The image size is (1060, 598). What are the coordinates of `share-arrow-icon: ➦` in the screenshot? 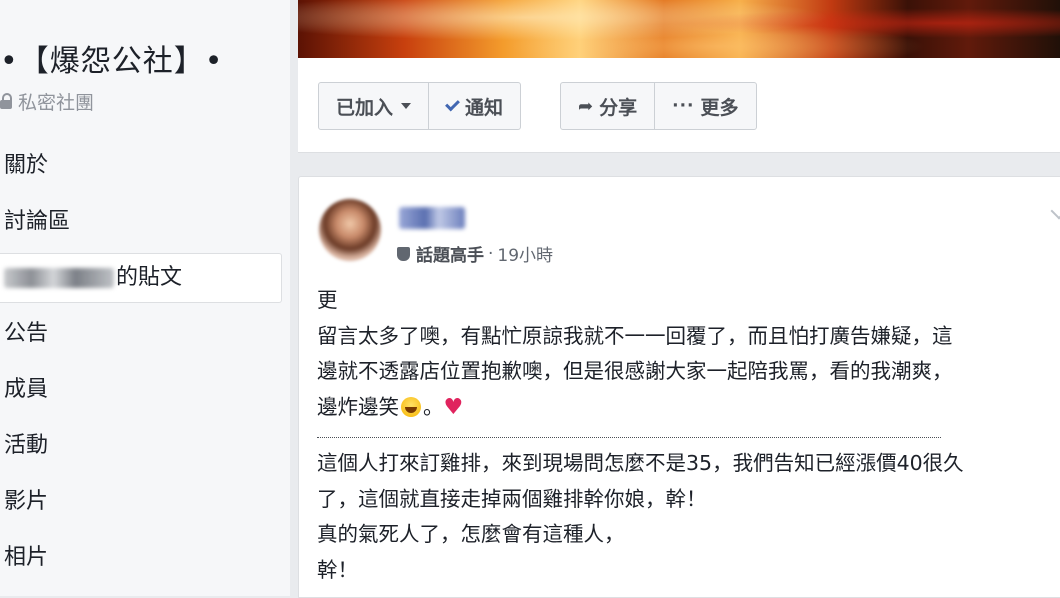 It's located at (586, 106).